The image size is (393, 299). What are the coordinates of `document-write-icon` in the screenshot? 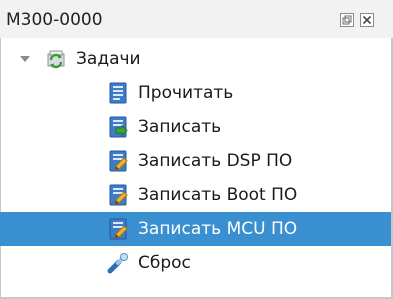 It's located at (118, 127).